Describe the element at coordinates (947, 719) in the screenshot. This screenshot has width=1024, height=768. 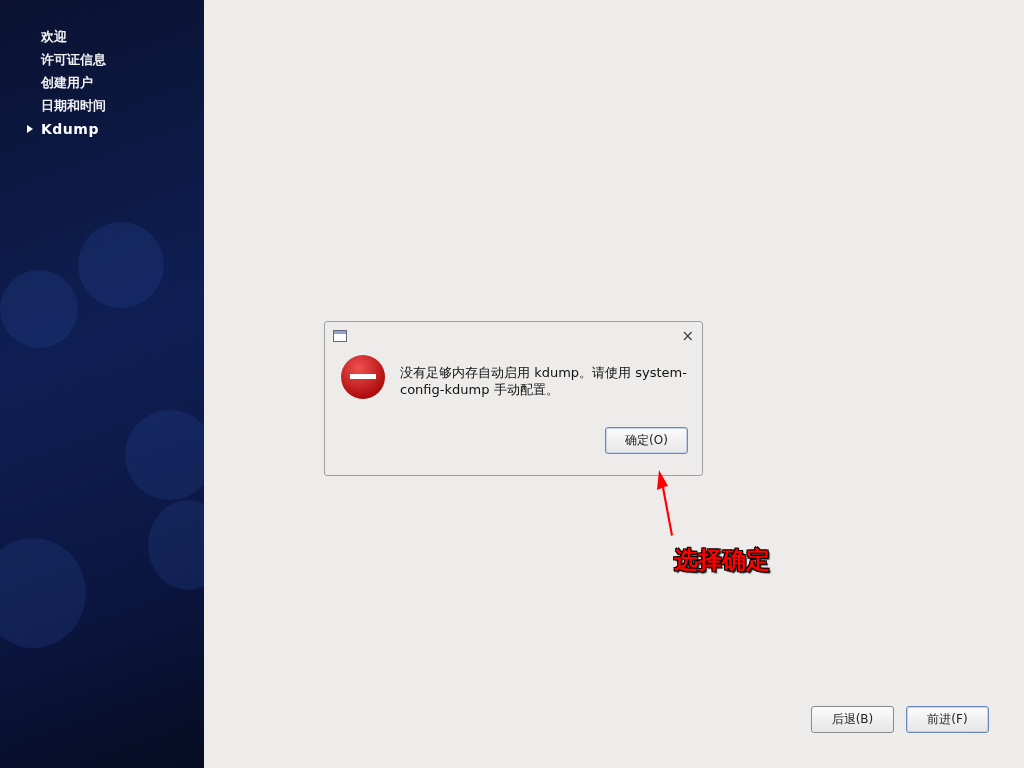
I see `nav-button: 前进(F)` at that location.